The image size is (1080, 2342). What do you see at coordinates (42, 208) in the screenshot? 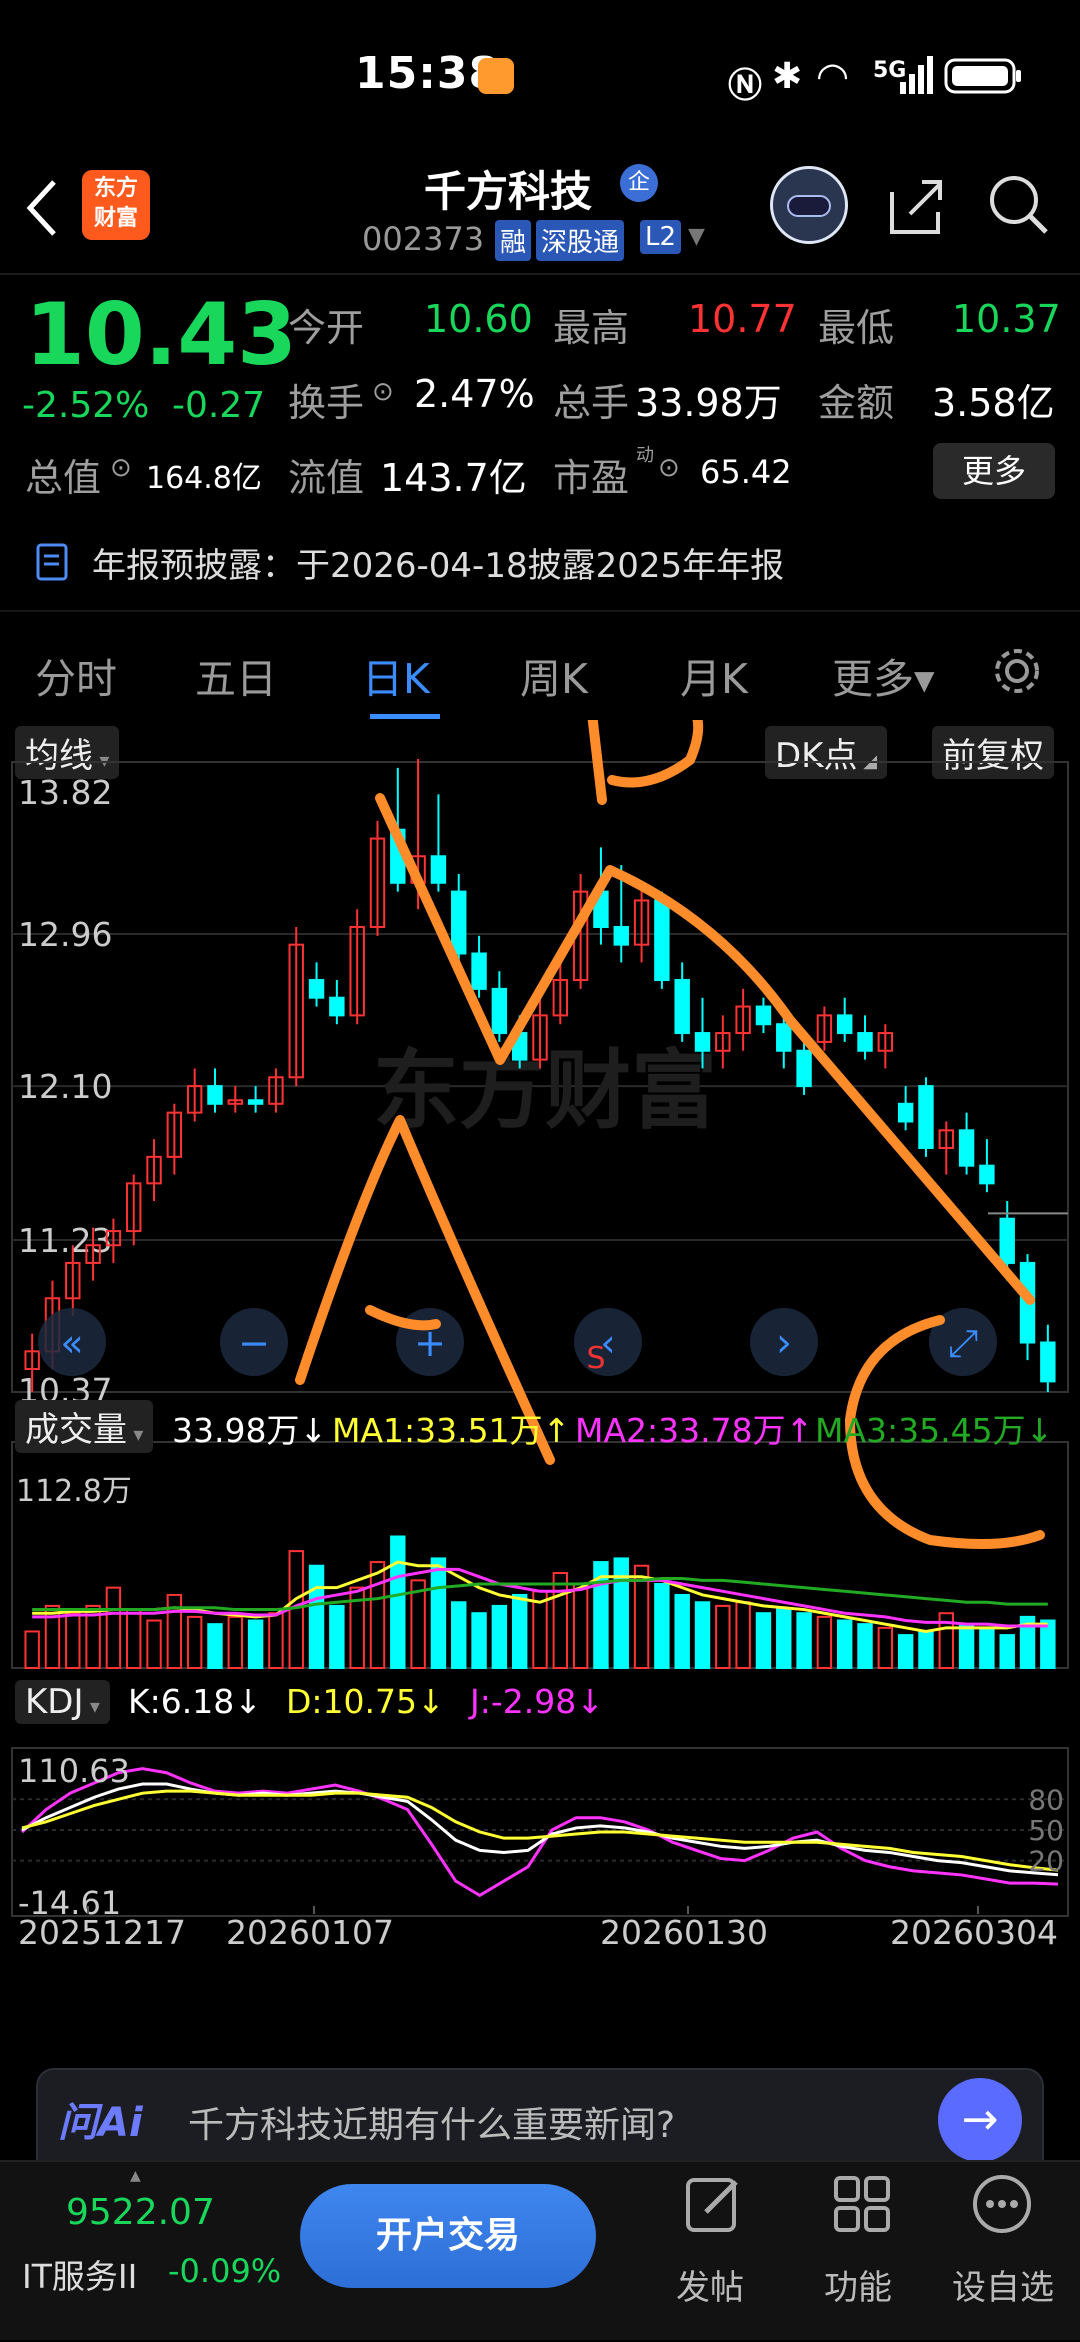
I see `back-icon` at bounding box center [42, 208].